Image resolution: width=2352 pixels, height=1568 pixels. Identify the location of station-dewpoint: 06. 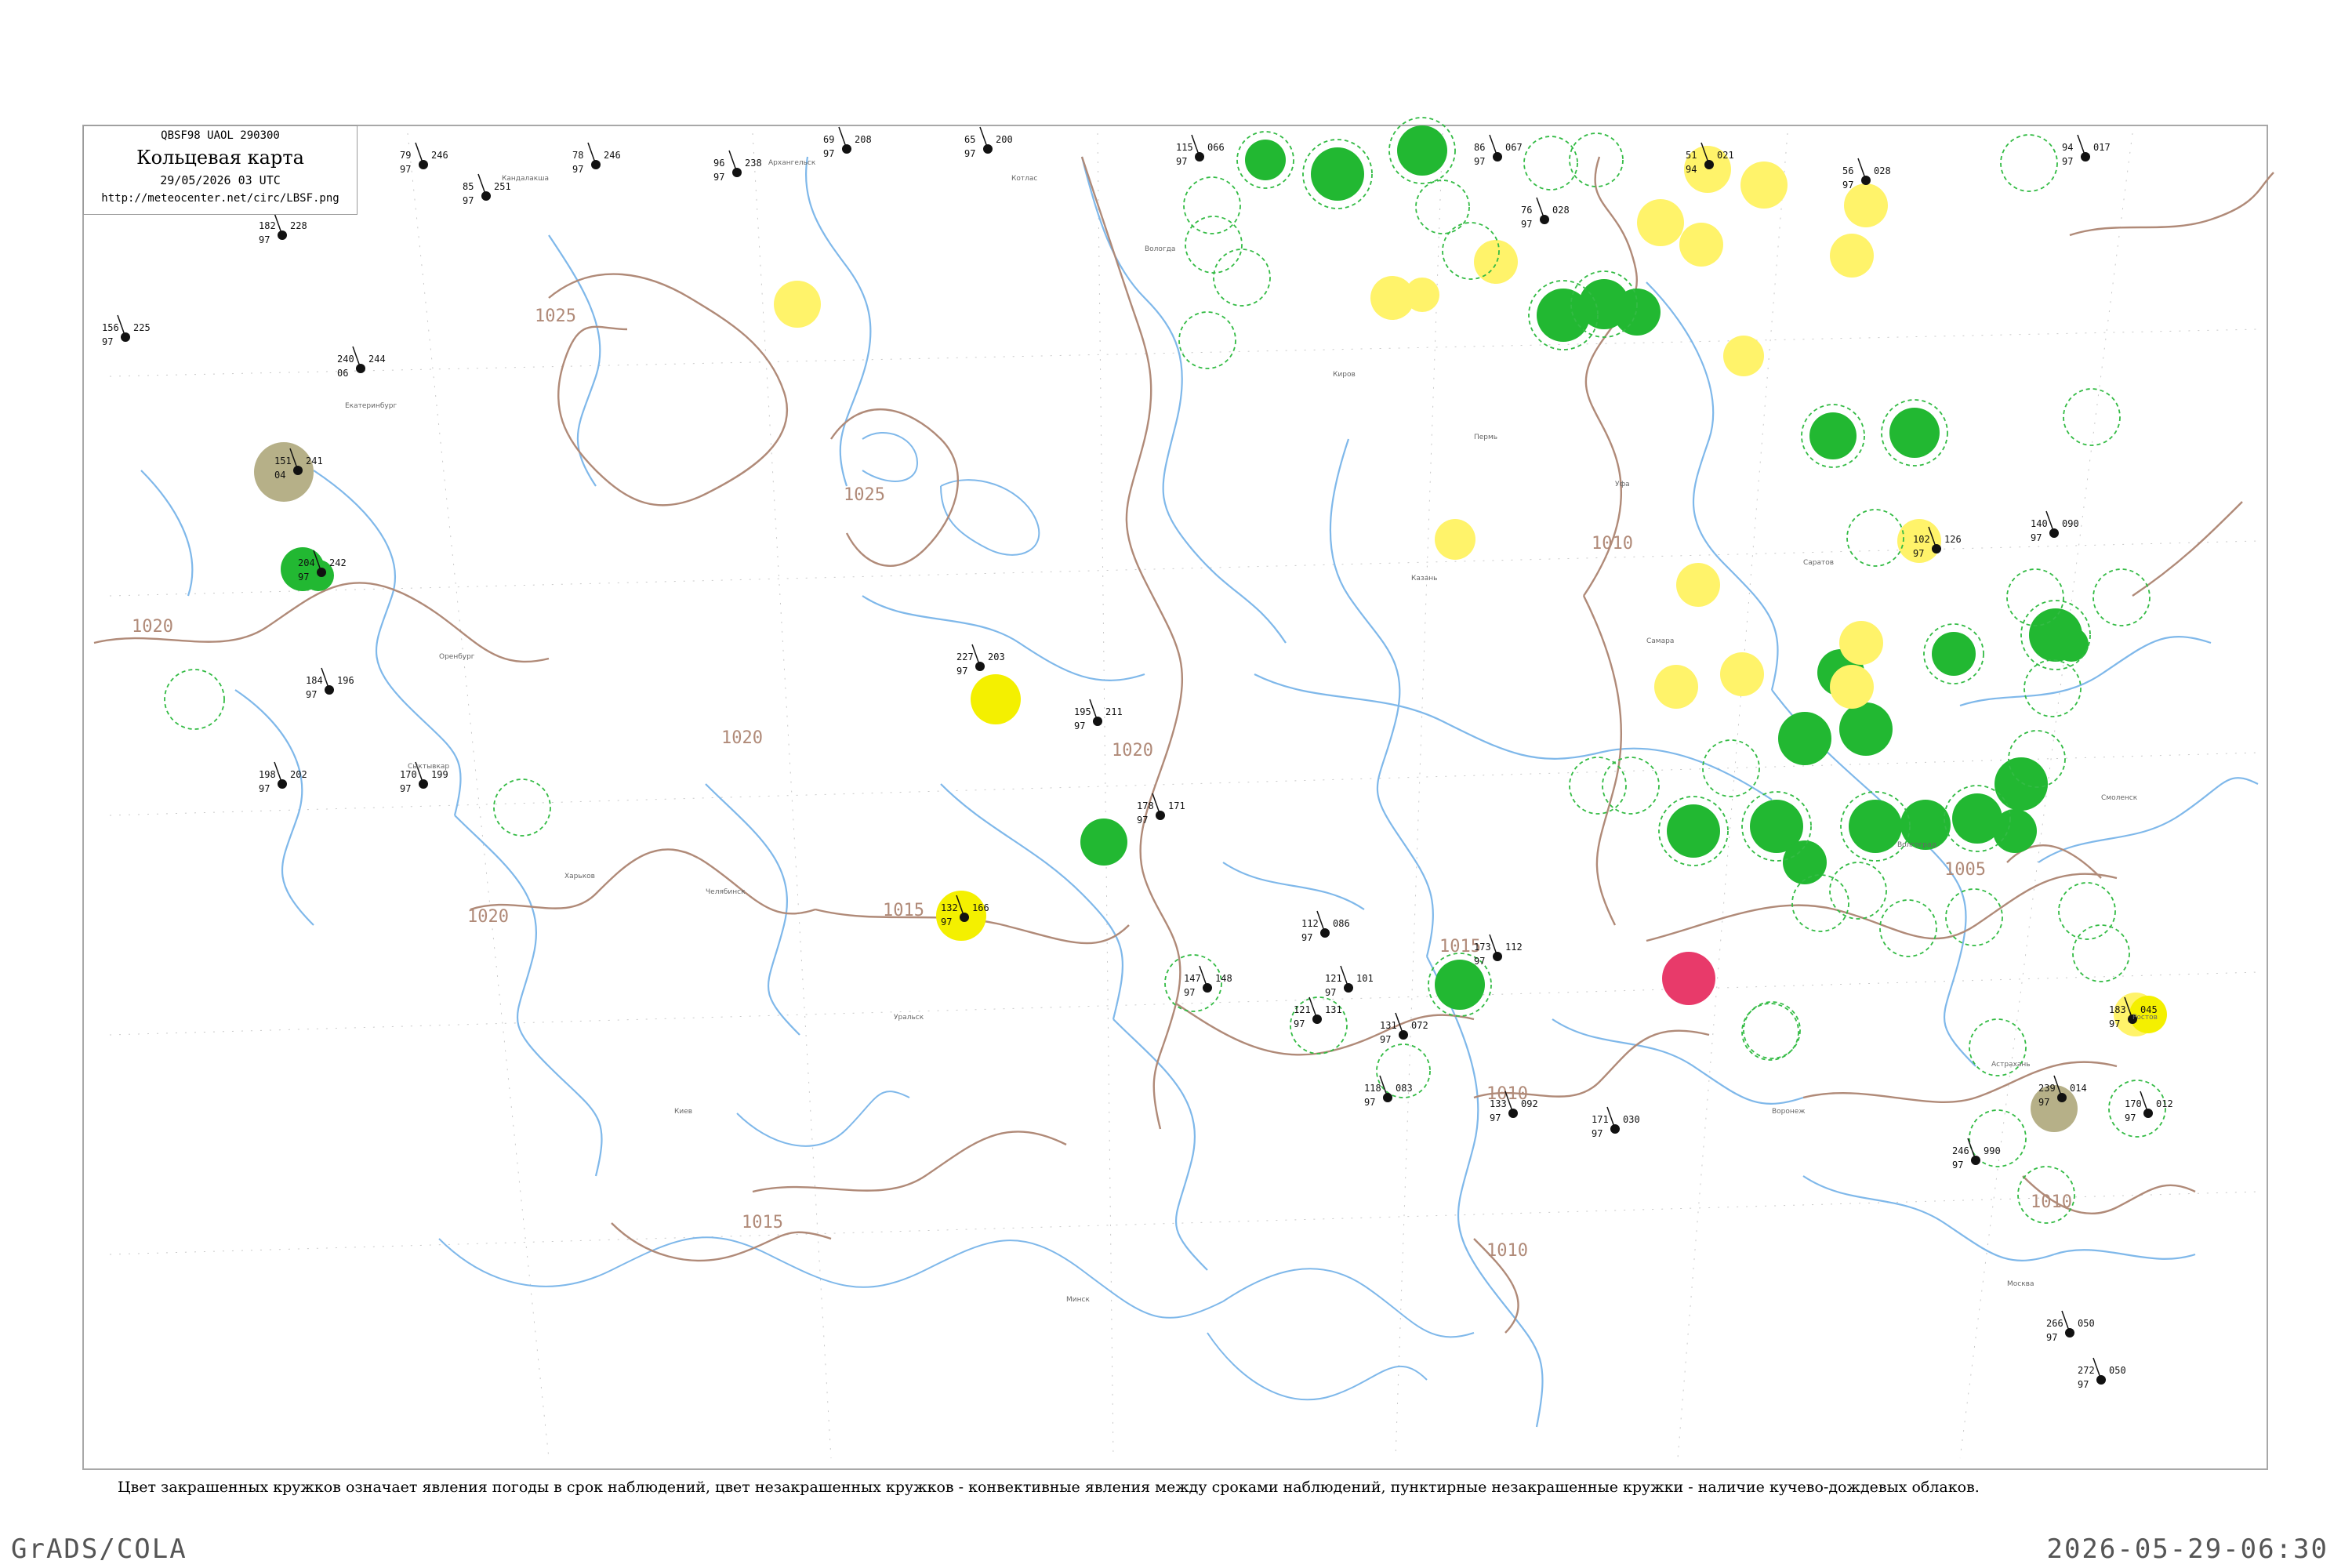
(342, 373).